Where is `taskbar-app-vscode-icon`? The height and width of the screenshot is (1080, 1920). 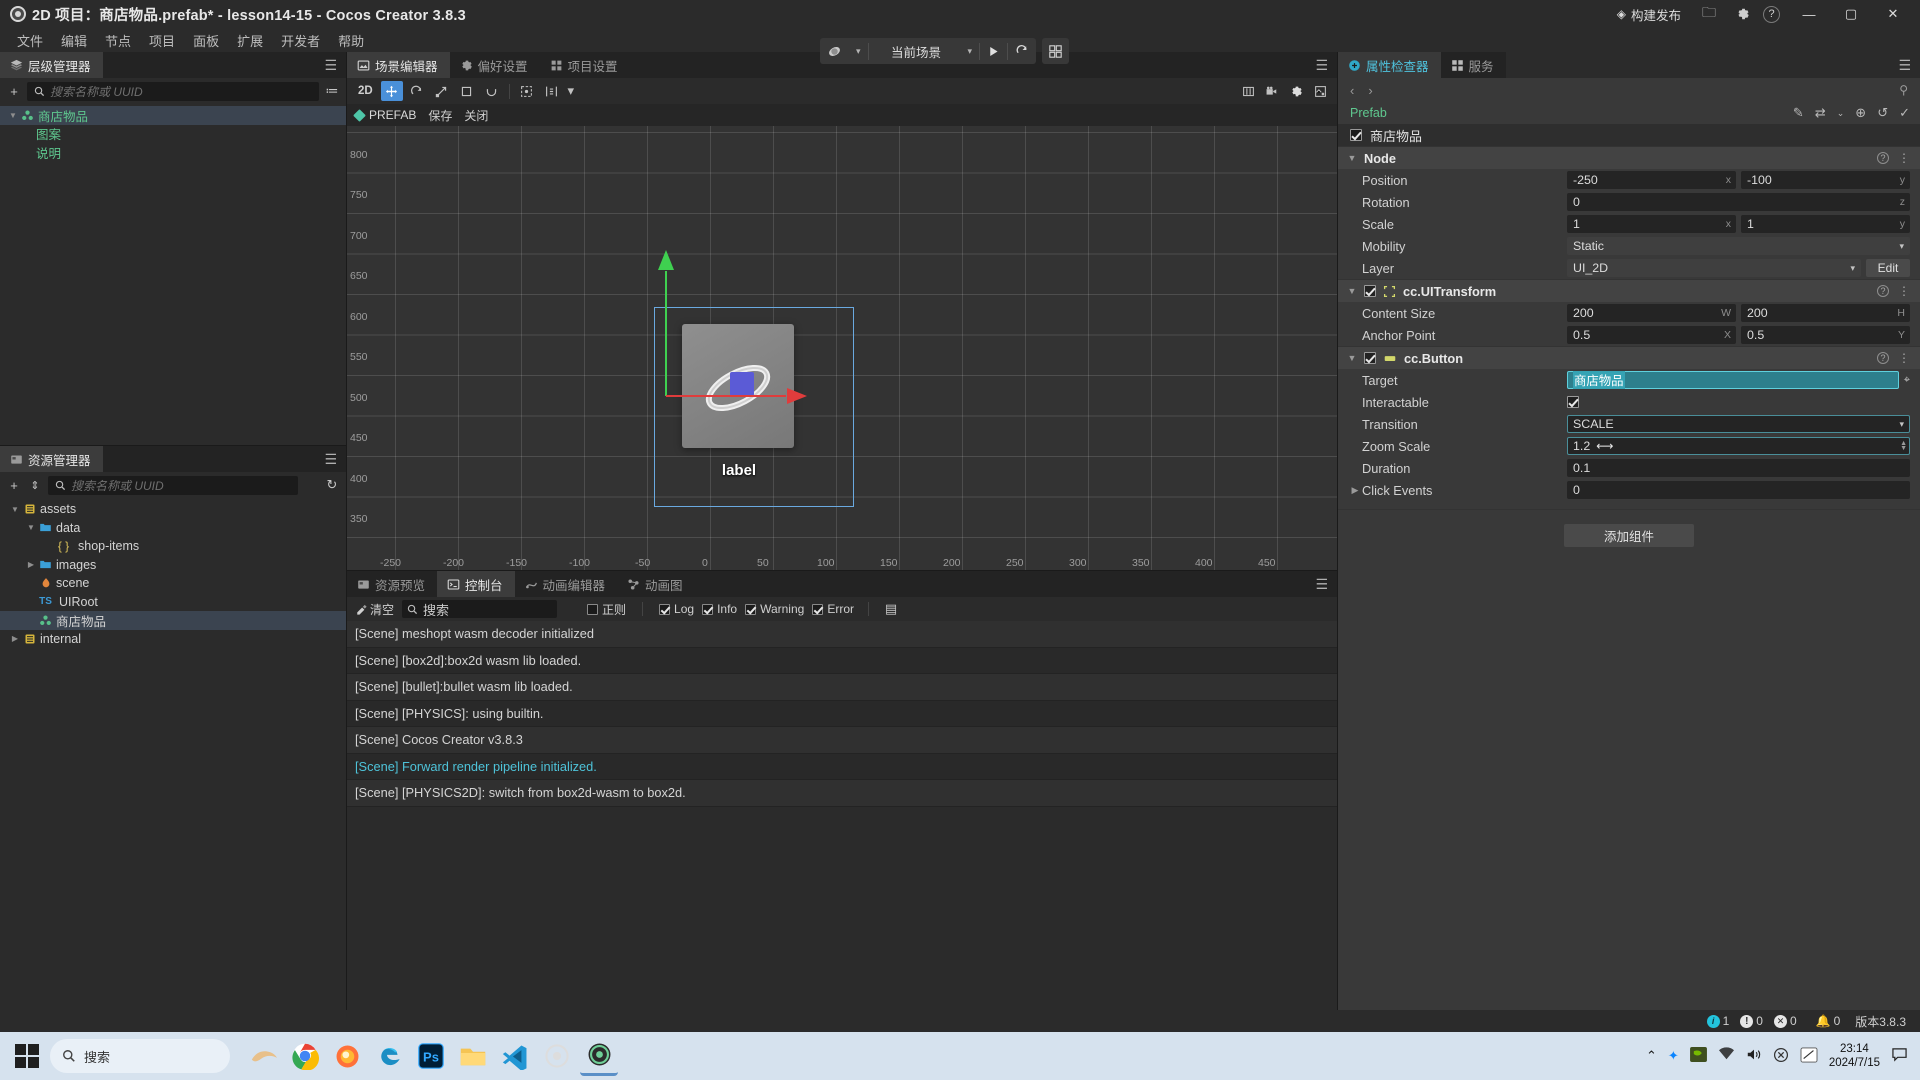
taskbar-app-vscode-icon is located at coordinates (515, 1056).